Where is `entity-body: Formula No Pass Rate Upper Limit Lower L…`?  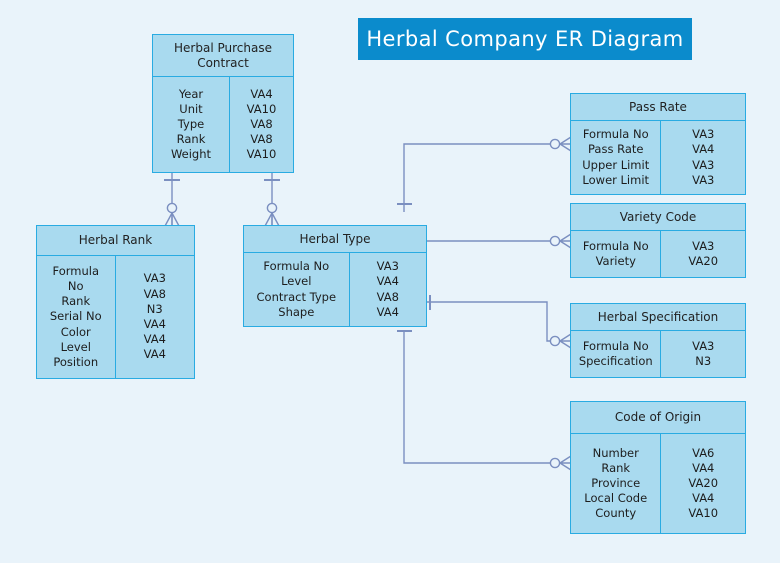 entity-body: Formula No Pass Rate Upper Limit Lower L… is located at coordinates (658, 157).